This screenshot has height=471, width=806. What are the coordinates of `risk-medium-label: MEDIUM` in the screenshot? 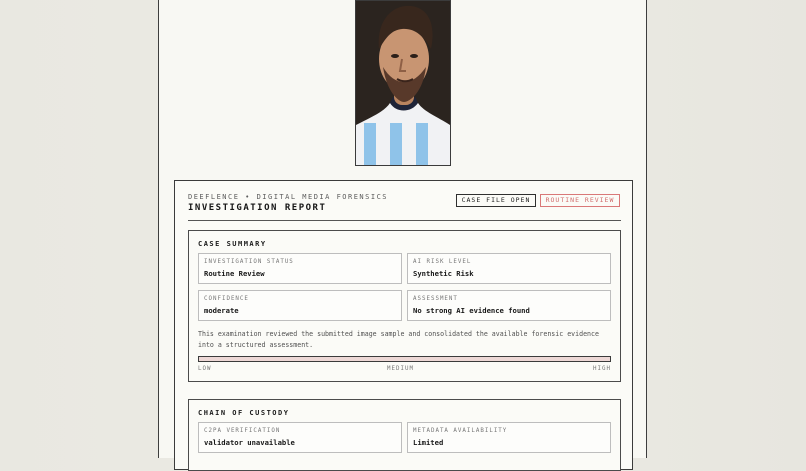 It's located at (400, 369).